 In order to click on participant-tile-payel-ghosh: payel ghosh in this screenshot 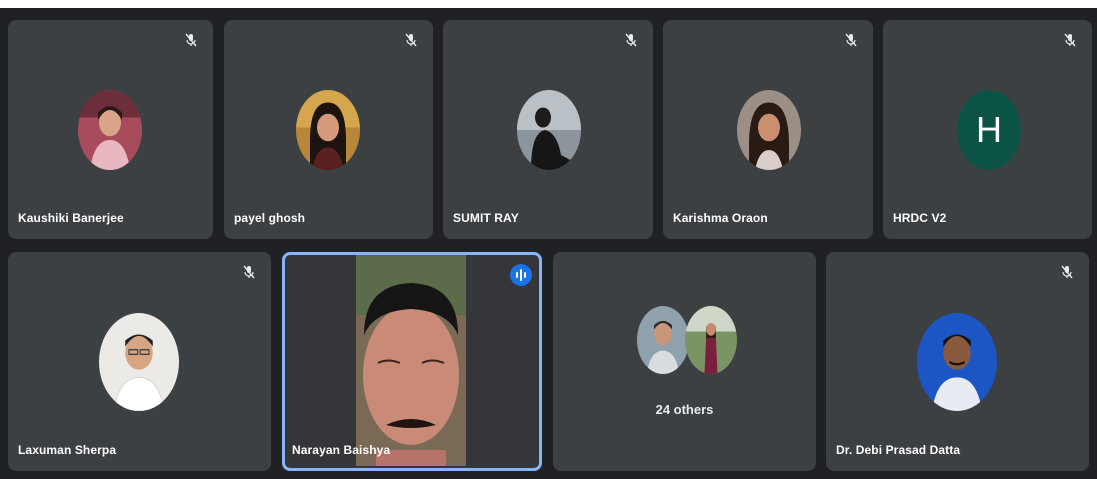, I will do `click(328, 129)`.